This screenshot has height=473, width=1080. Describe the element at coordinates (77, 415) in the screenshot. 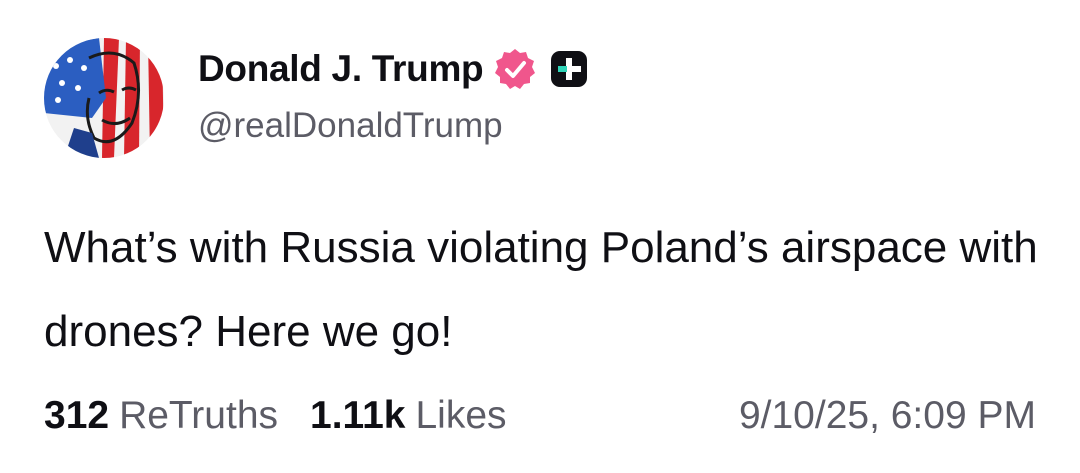

I see `retruths-count: 312` at that location.